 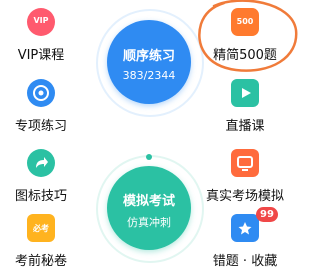 What do you see at coordinates (48, 38) in the screenshot?
I see `vip-course-button: VIP VIP课程` at bounding box center [48, 38].